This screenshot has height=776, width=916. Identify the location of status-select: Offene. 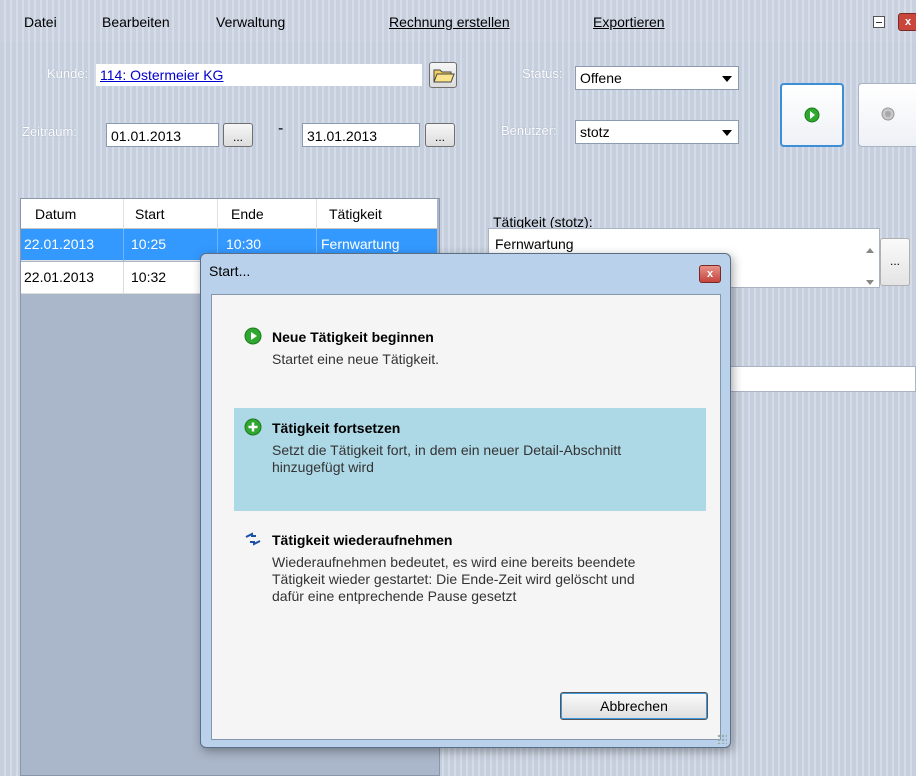
(657, 78).